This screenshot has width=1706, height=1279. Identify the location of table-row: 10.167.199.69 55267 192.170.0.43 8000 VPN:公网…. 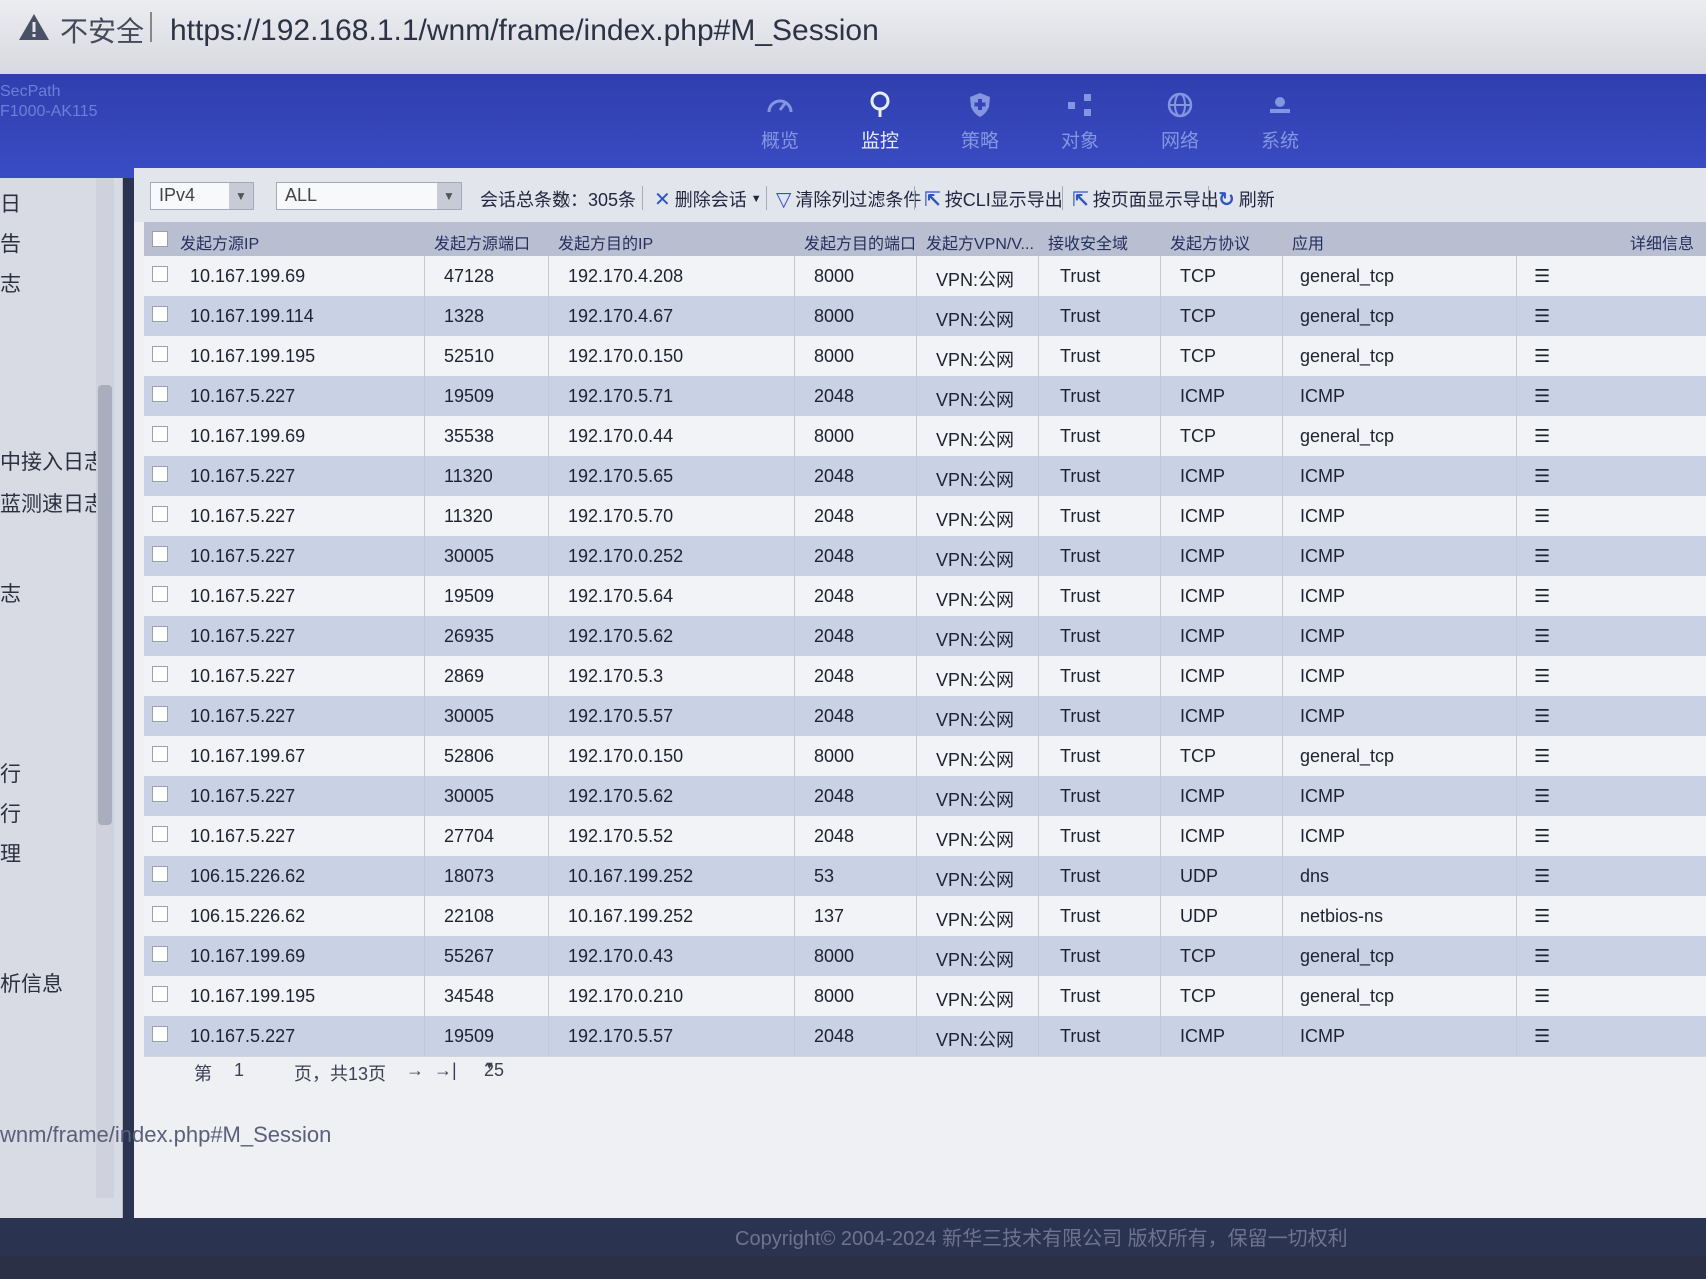
(925, 956).